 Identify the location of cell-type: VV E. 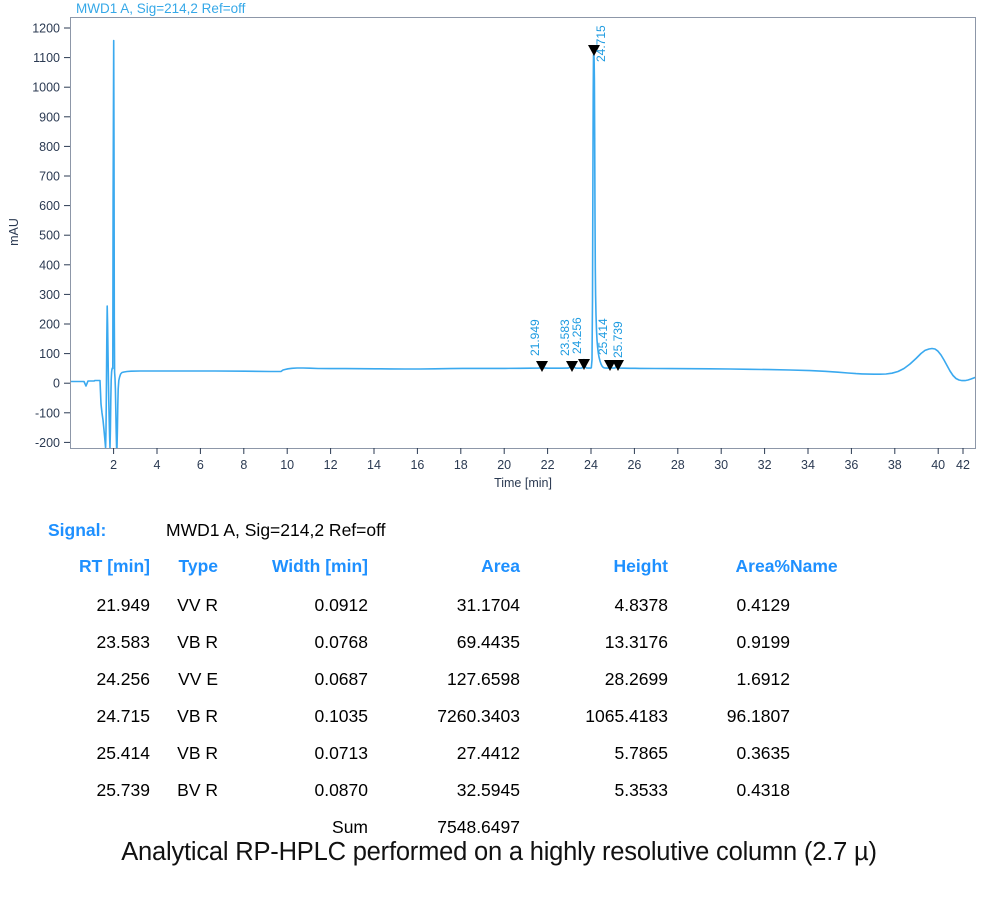
(198, 679).